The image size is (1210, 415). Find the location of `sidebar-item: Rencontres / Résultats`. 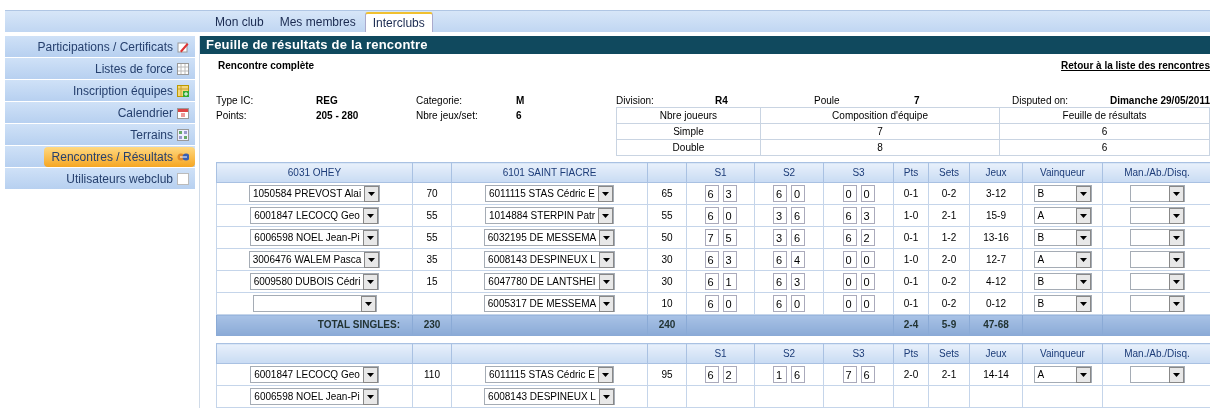

sidebar-item: Rencontres / Résultats is located at coordinates (100, 156).